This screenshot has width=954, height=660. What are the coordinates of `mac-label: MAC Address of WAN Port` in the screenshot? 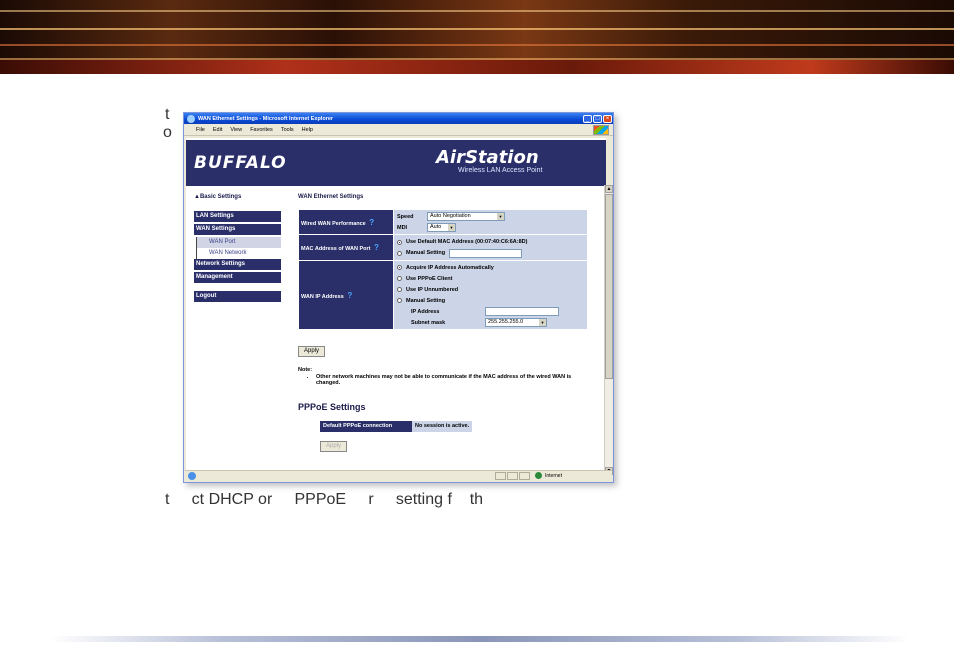 It's located at (336, 249).